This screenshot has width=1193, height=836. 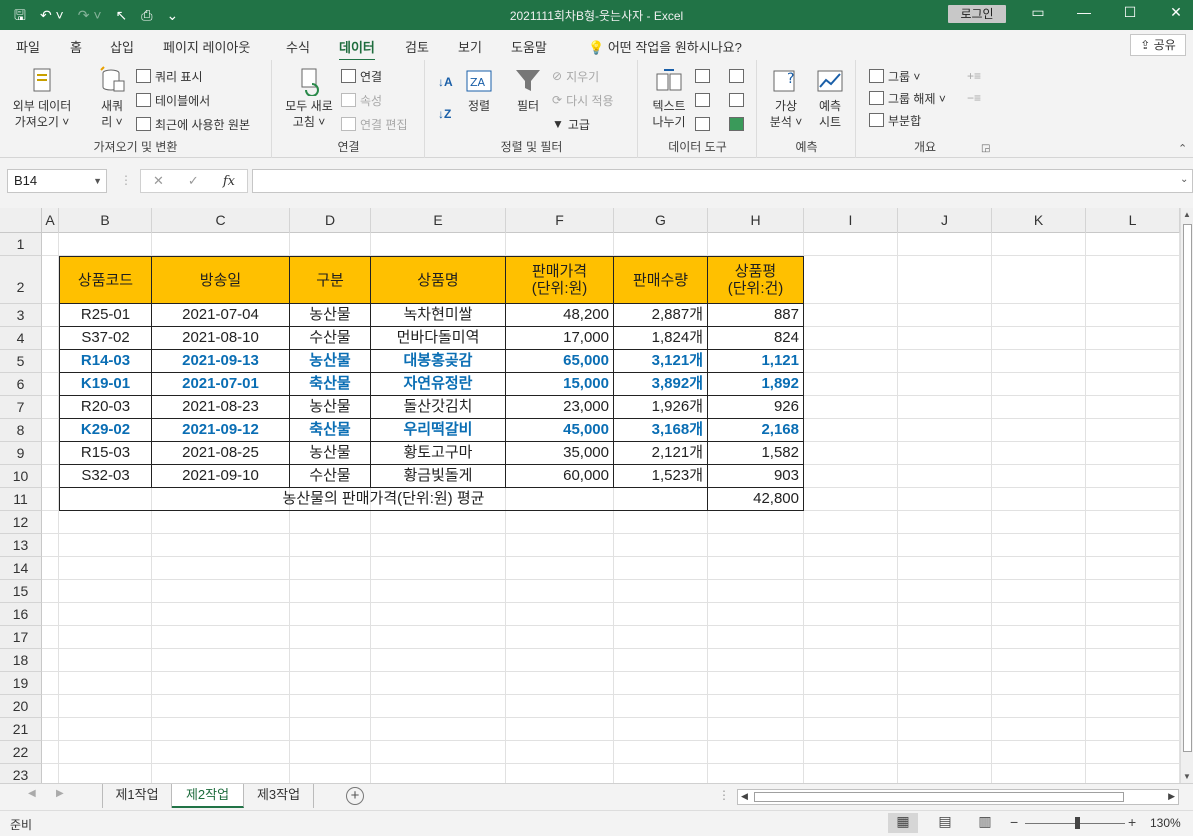 What do you see at coordinates (851, 220) in the screenshot?
I see `column-header-i: I` at bounding box center [851, 220].